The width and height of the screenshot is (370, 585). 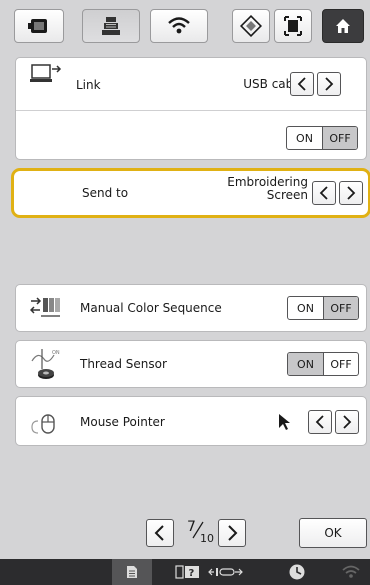 I want to click on screen-icon, so click(x=37, y=26).